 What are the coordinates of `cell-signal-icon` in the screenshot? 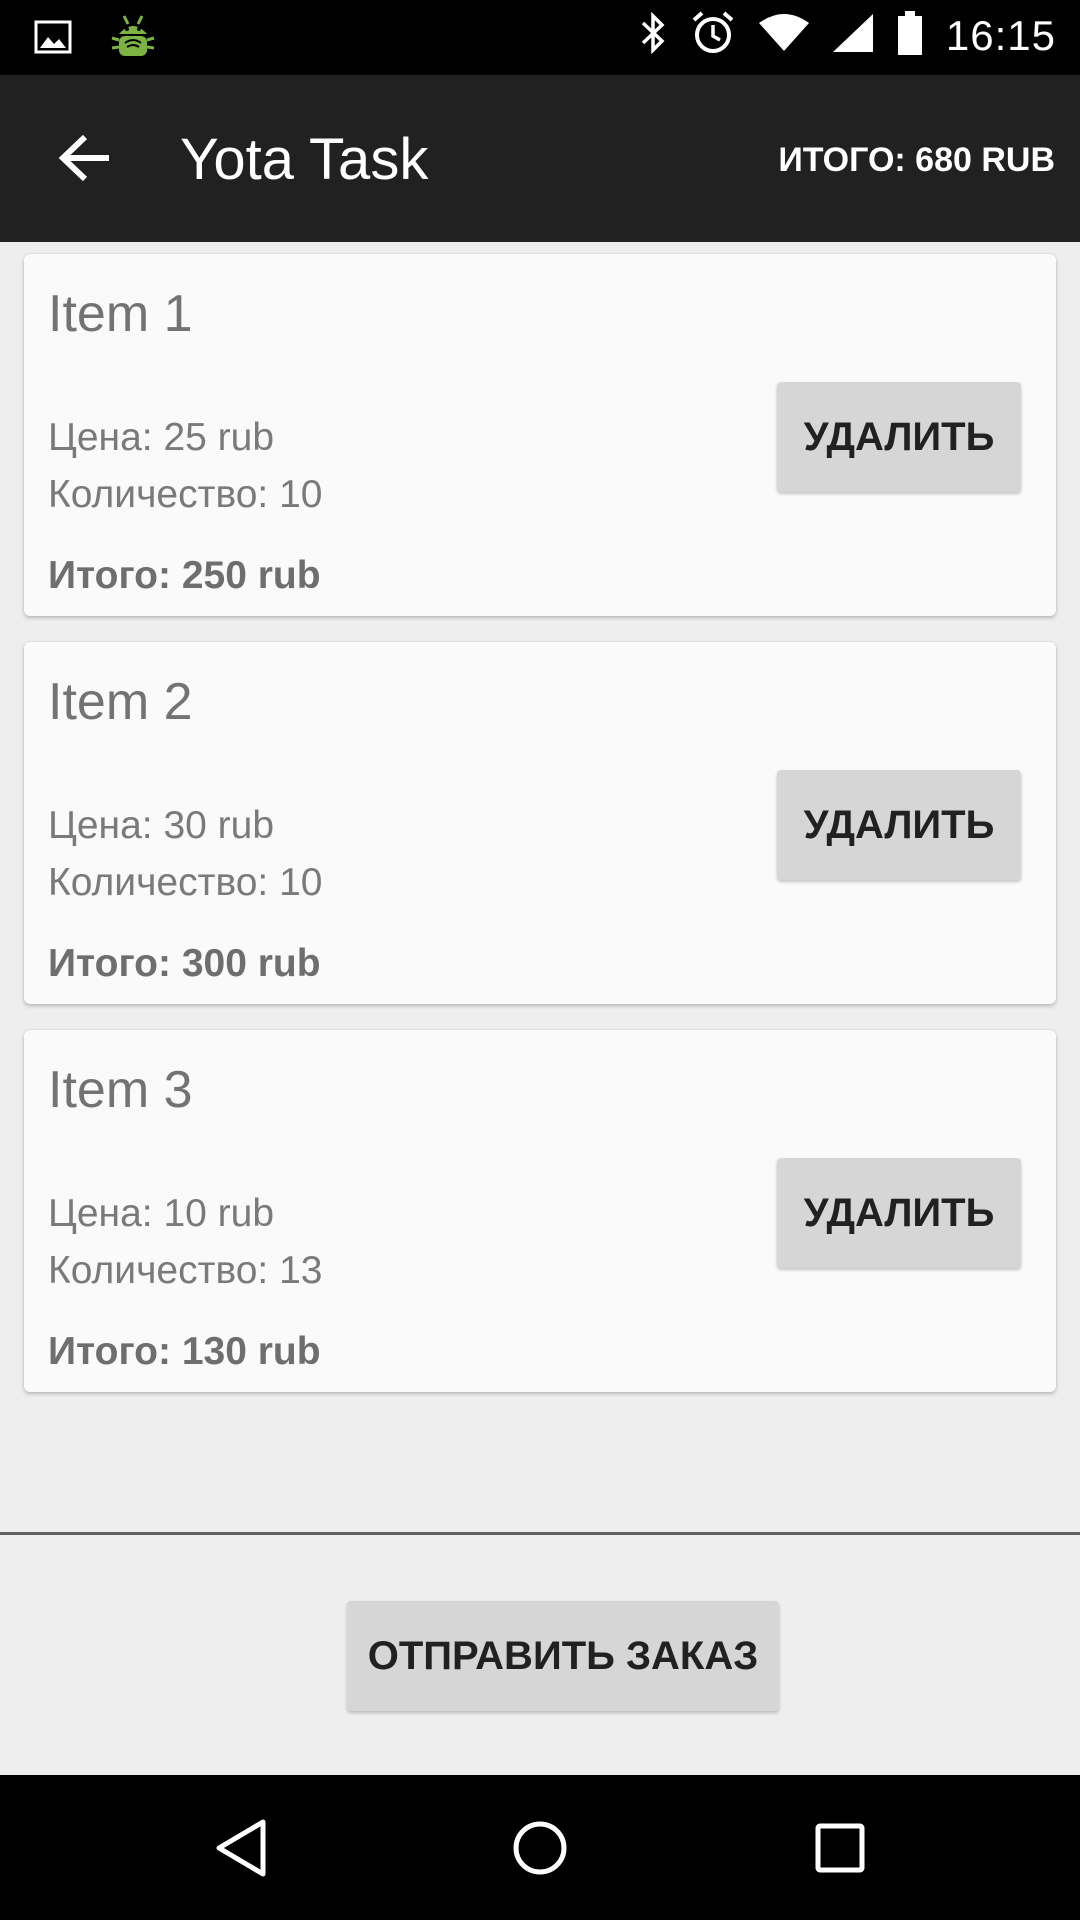 It's located at (853, 35).